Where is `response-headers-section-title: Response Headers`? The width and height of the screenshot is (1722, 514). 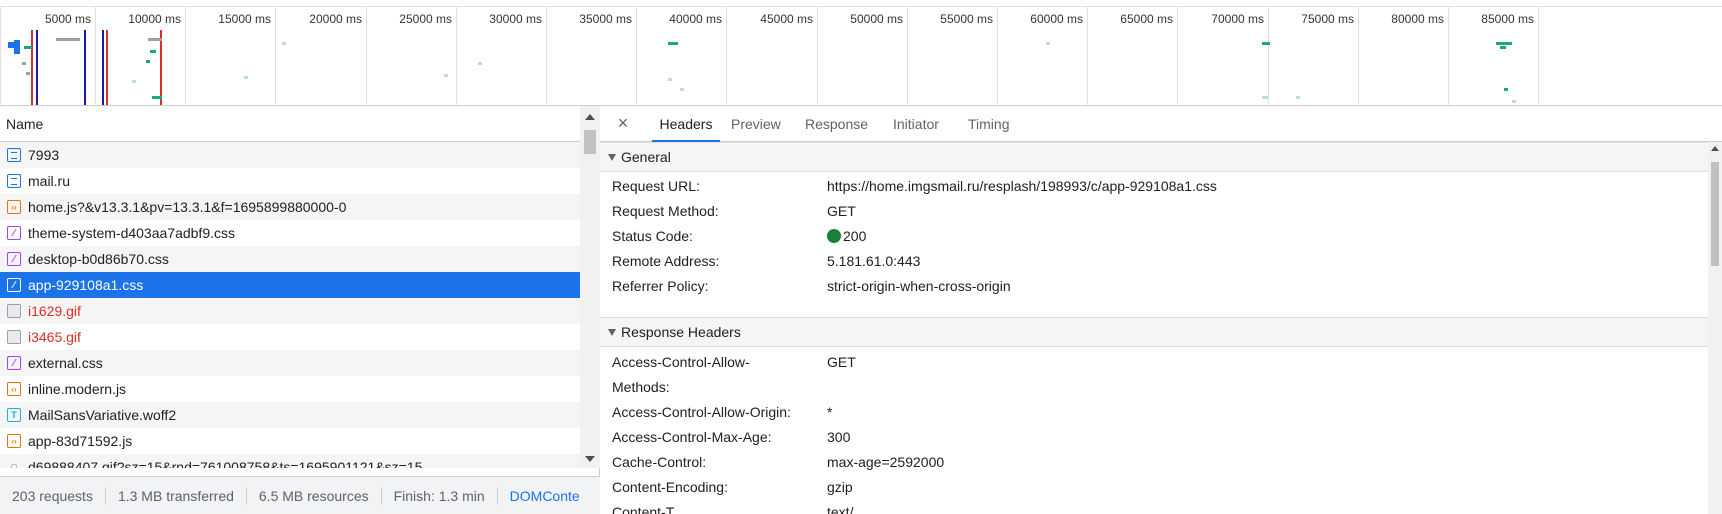
response-headers-section-title: Response Headers is located at coordinates (681, 332).